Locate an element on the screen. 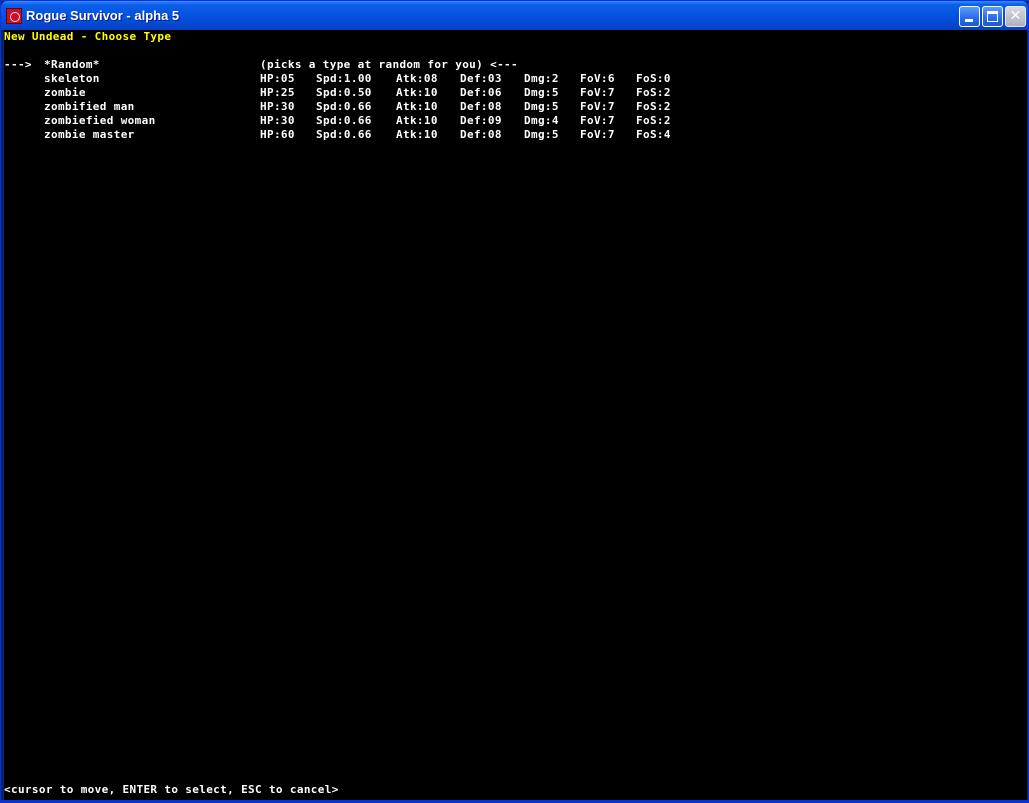  title-bar: Rogue Survivor - alpha 5 ✕ is located at coordinates (514, 15).